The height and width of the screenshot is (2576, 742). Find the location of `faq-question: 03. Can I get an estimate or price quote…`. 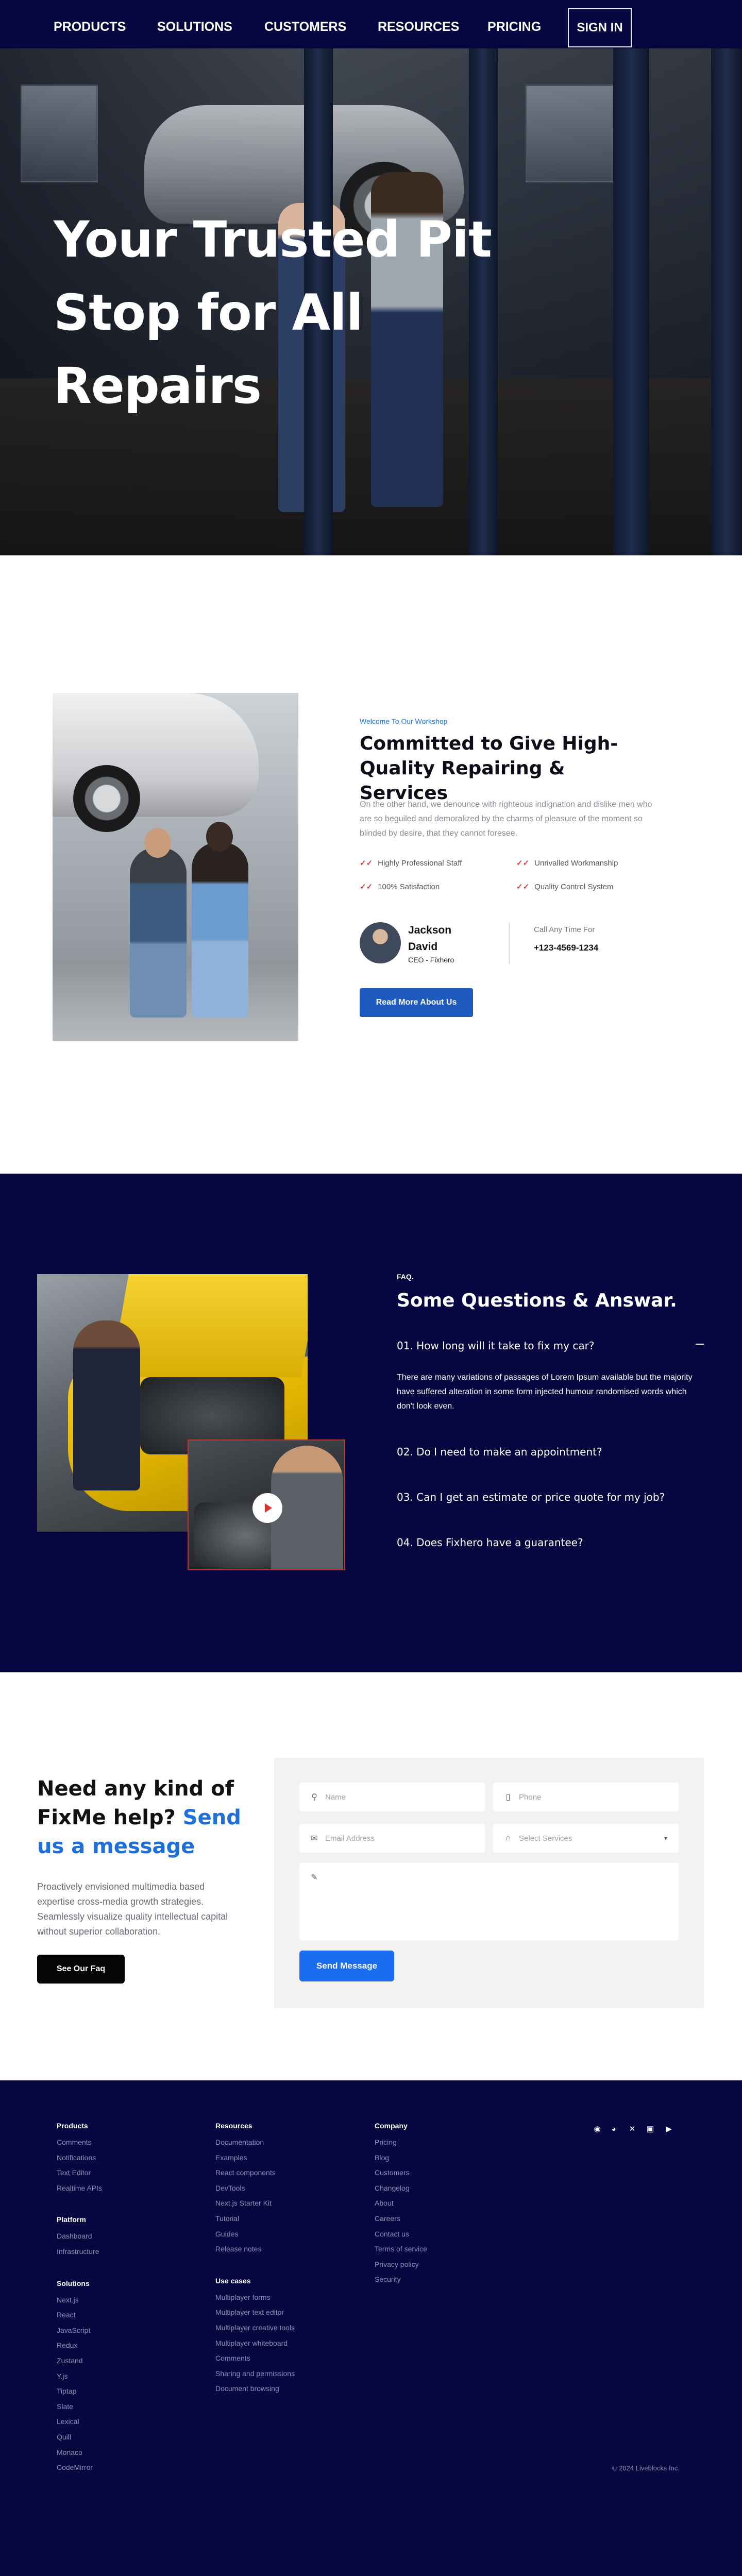

faq-question: 03. Can I get an estimate or price quote… is located at coordinates (531, 1497).